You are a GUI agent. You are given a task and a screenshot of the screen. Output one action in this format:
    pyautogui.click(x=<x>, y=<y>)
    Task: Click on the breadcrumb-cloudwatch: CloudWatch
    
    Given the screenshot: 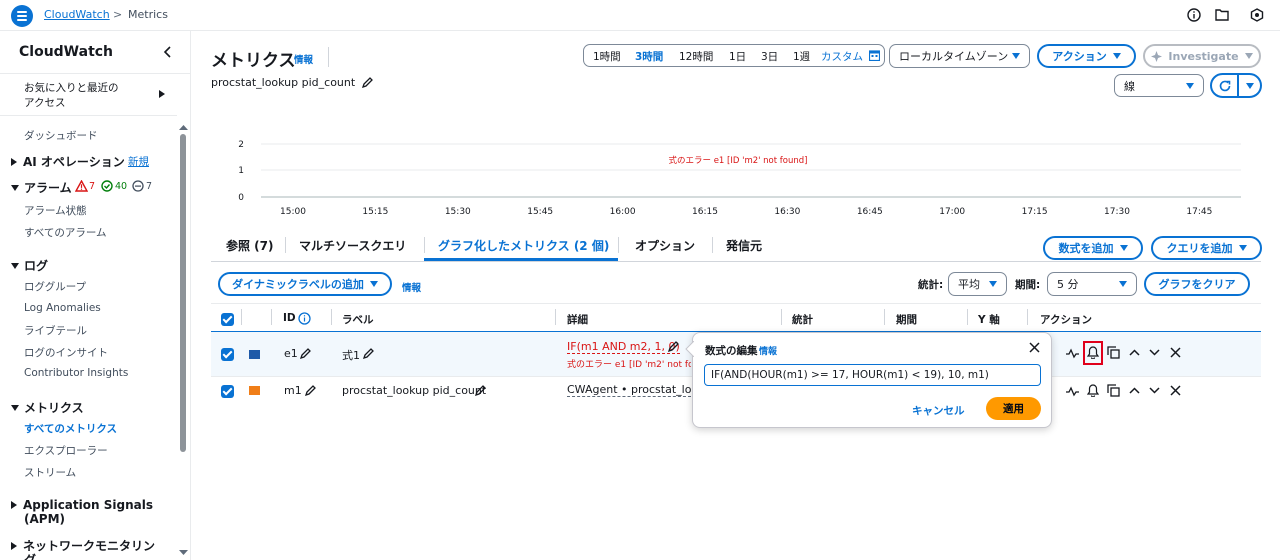 What is the action you would take?
    pyautogui.click(x=77, y=14)
    